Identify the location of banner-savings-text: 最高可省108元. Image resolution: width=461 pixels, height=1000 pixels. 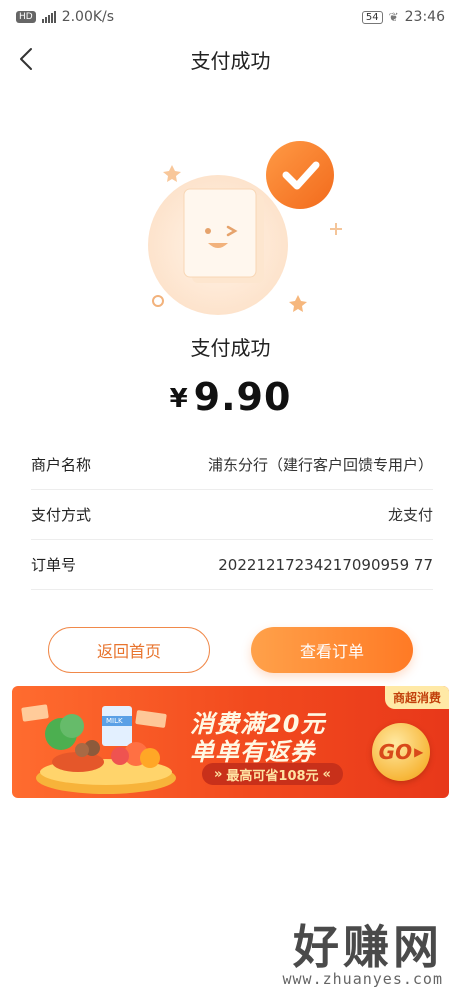
(272, 776).